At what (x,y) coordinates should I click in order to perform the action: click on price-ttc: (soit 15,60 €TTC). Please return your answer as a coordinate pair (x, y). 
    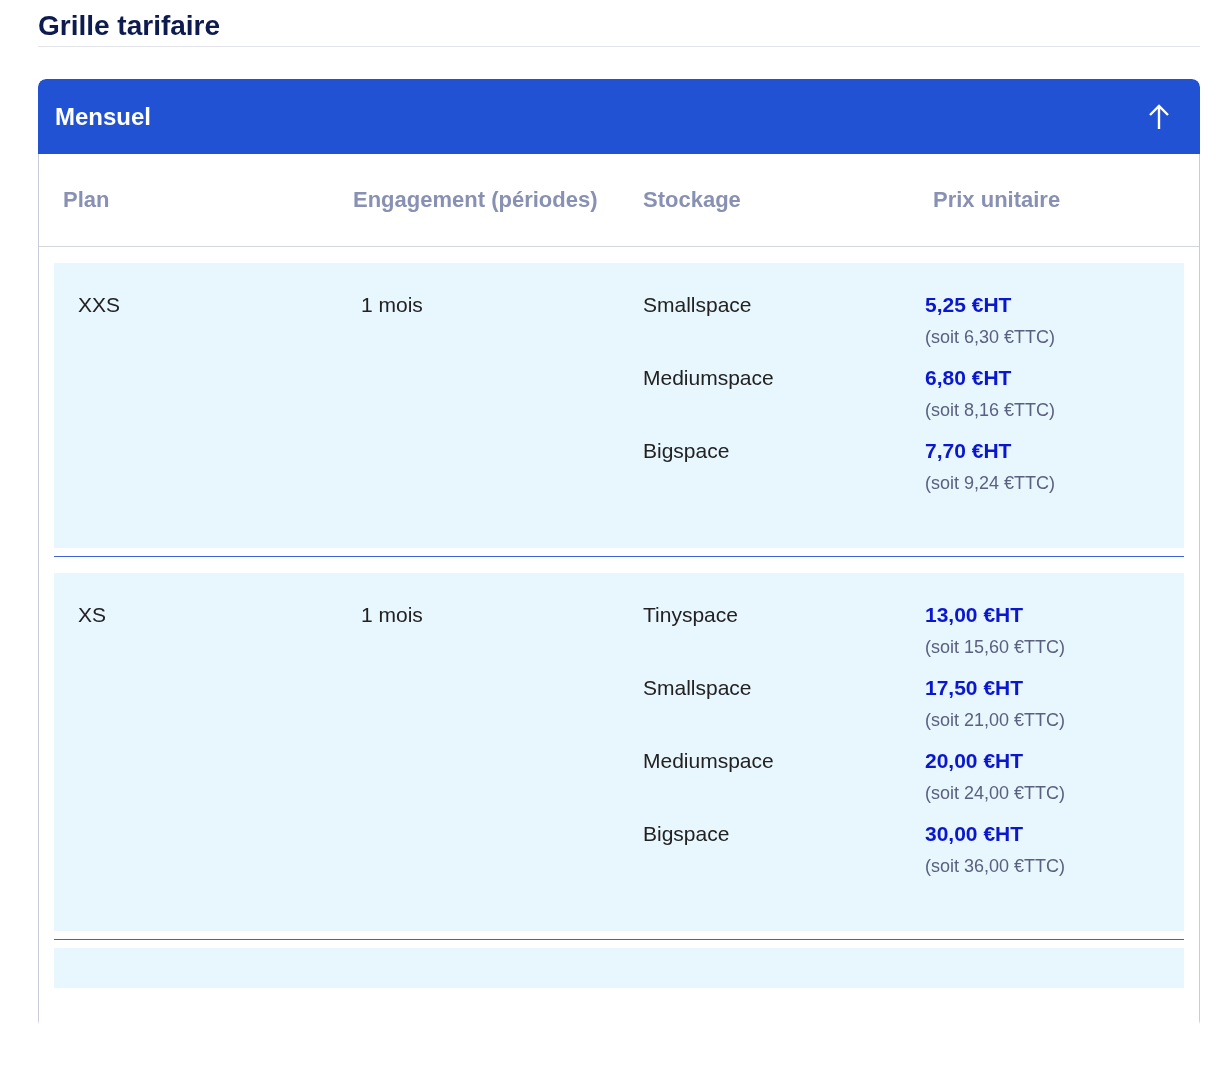
    Looking at the image, I should click on (995, 647).